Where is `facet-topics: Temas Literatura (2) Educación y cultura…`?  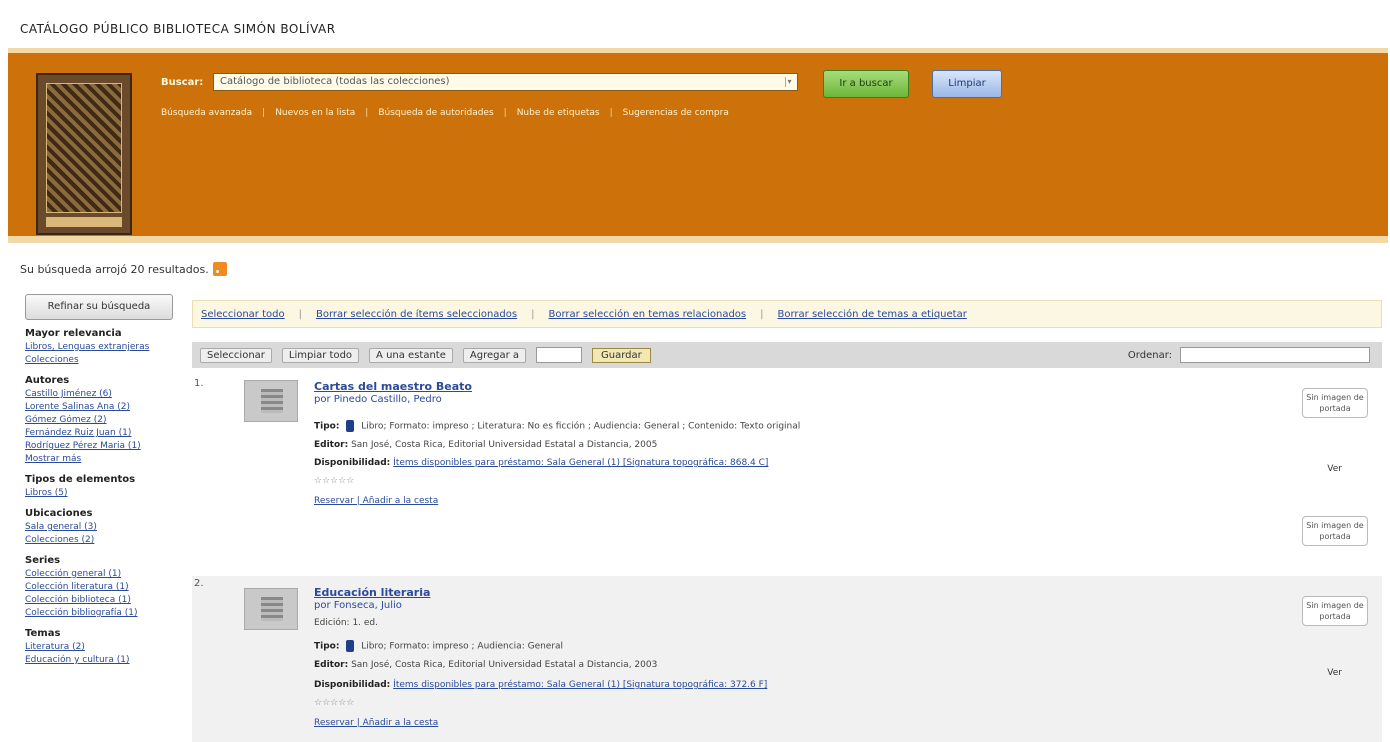
facet-topics: Temas Literatura (2) Educación y cultura… is located at coordinates (100, 647).